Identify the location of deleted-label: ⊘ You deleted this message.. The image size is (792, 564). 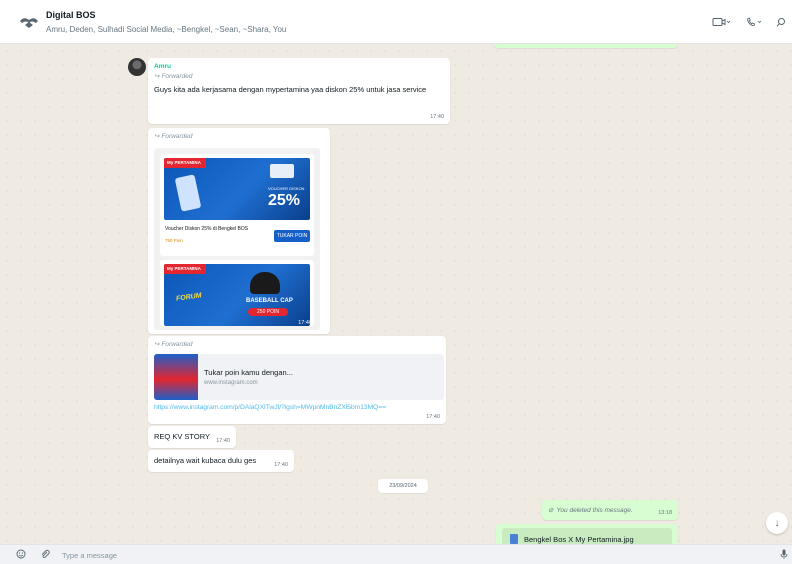
(590, 510).